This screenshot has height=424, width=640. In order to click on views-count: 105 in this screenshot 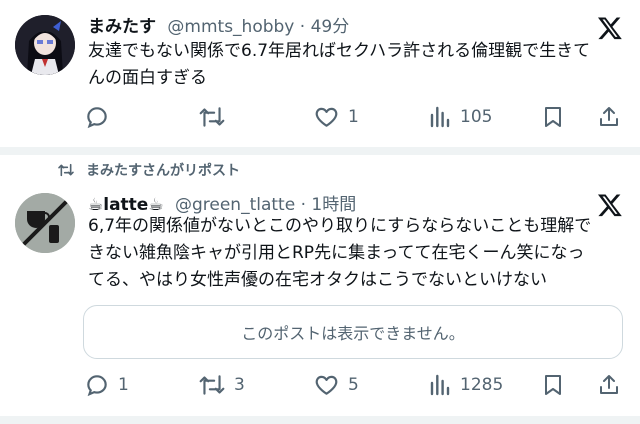, I will do `click(476, 117)`.